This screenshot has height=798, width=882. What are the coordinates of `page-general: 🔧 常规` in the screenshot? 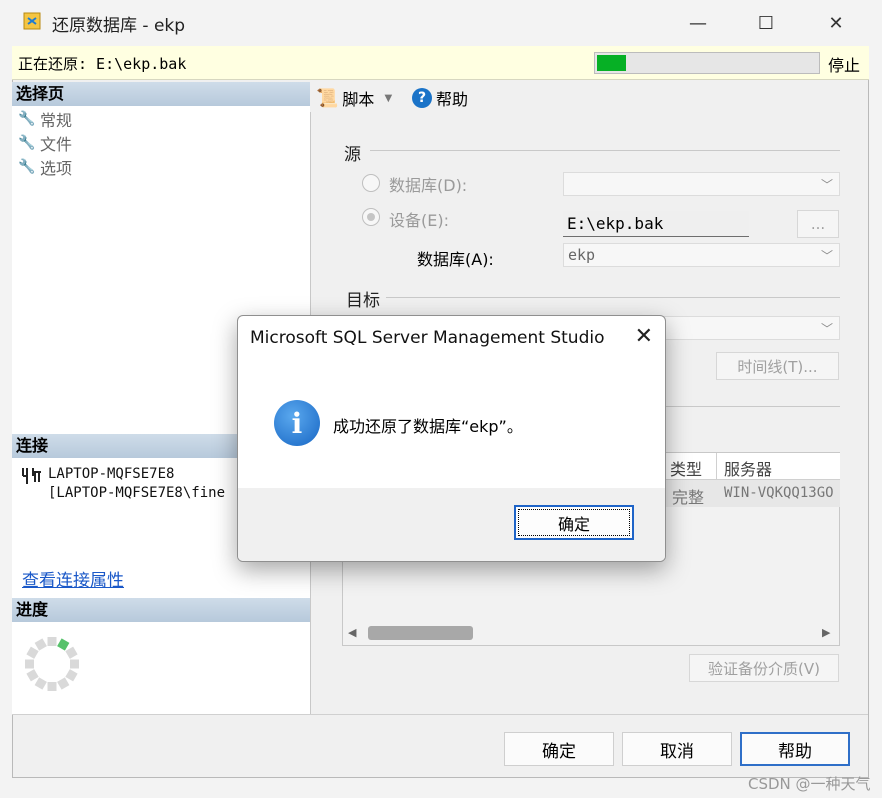 It's located at (45, 119).